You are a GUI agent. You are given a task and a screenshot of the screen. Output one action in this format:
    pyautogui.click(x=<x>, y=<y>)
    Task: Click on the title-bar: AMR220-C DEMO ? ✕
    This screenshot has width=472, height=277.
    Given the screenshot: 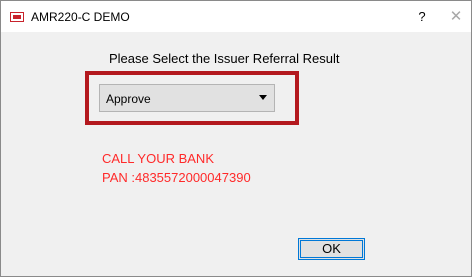 What is the action you would take?
    pyautogui.click(x=236, y=16)
    